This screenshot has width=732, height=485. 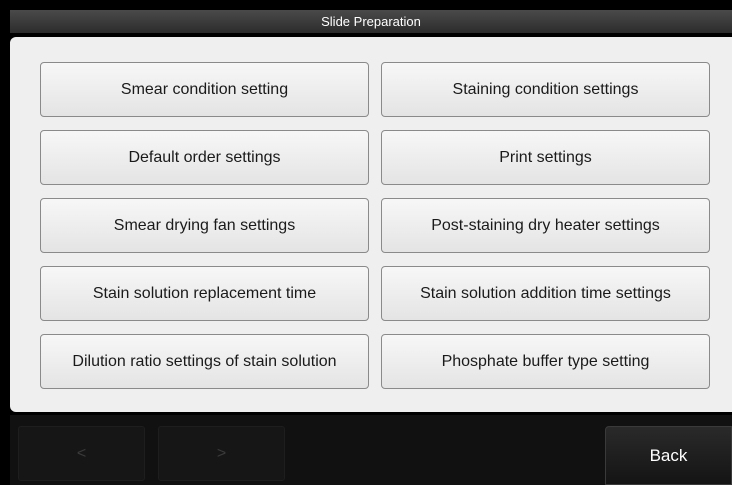 What do you see at coordinates (204, 225) in the screenshot?
I see `smear-drying-fan-settings-button: Smear drying fan settings` at bounding box center [204, 225].